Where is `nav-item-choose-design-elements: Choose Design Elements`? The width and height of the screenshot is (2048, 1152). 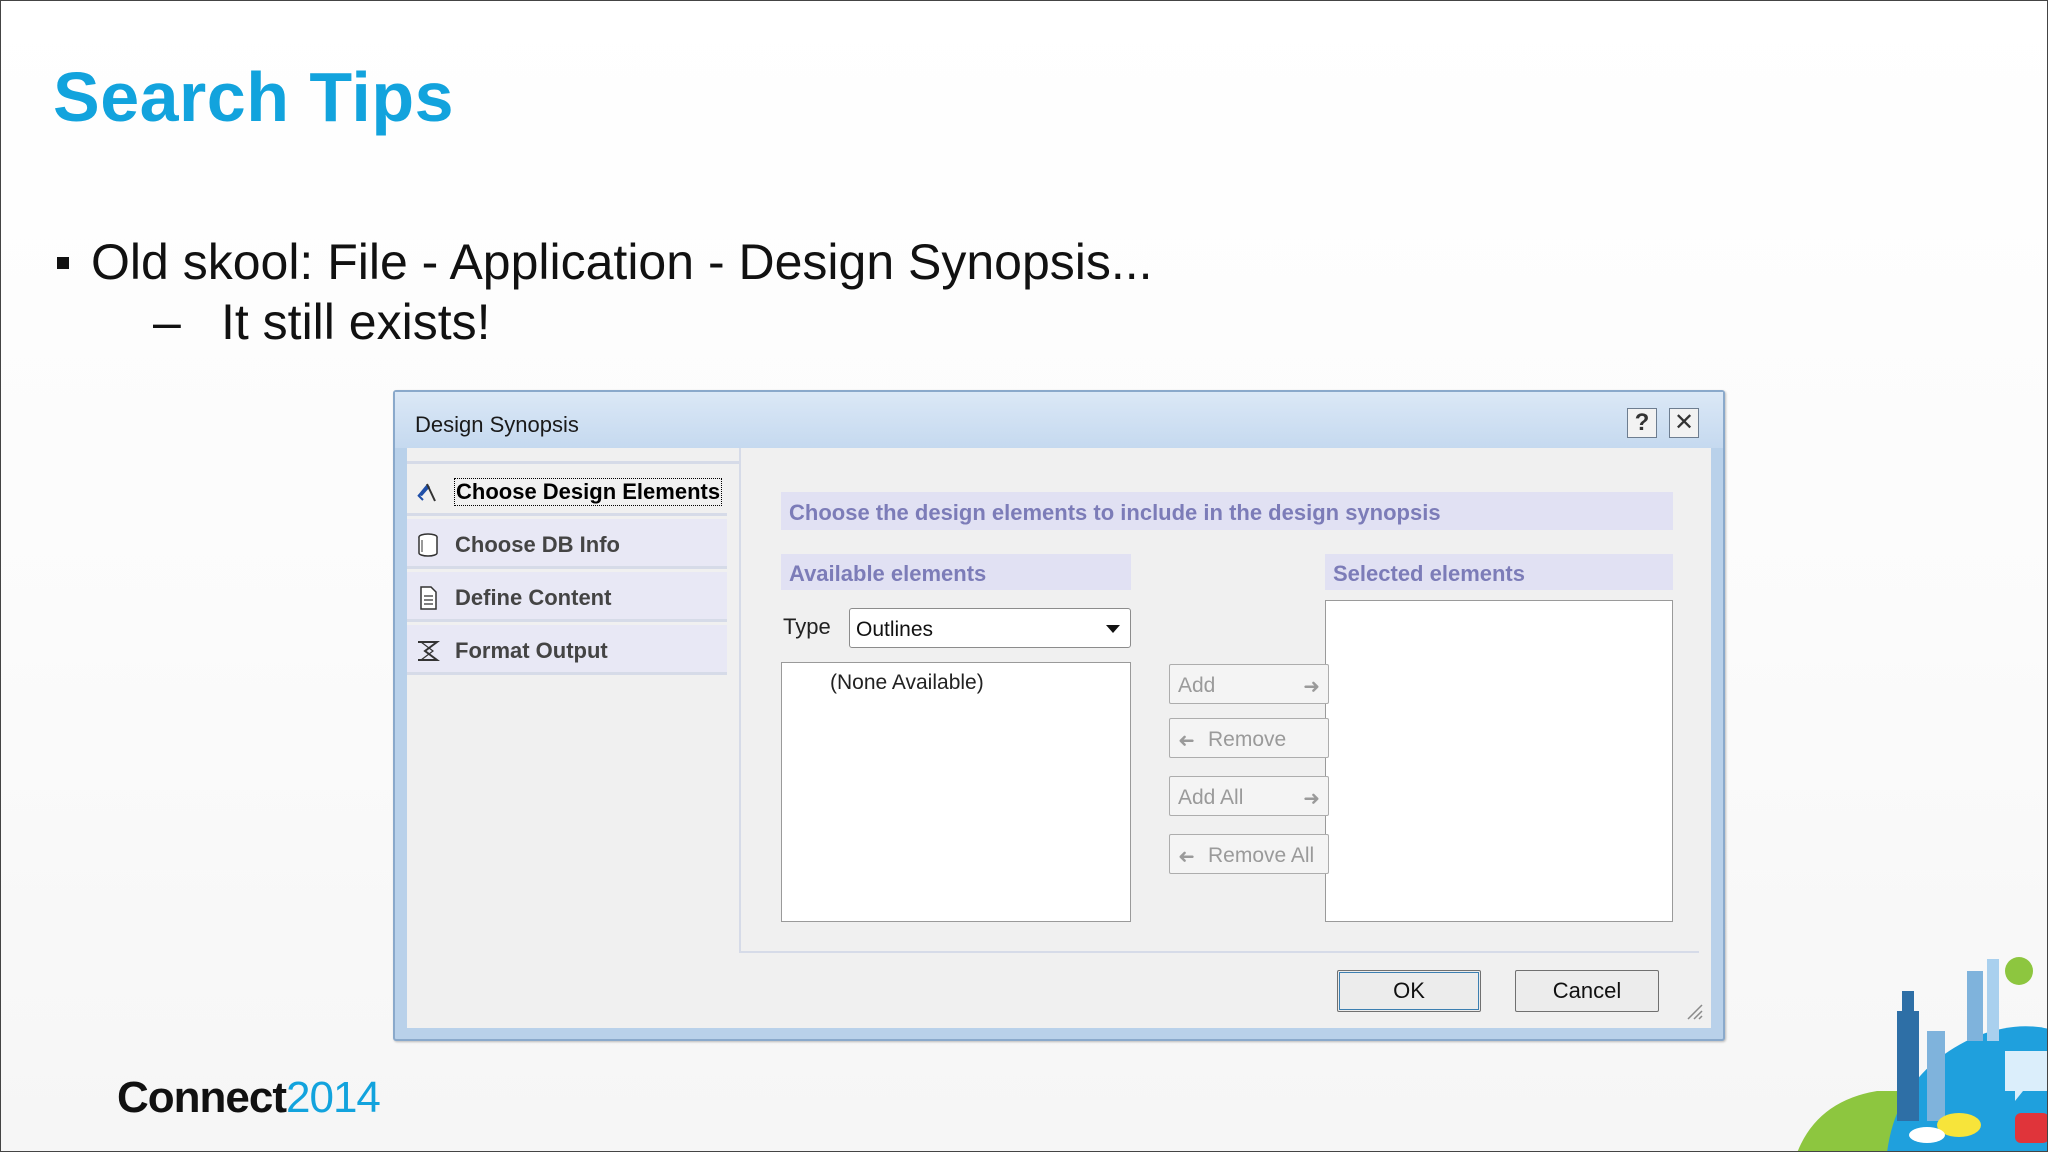
nav-item-choose-design-elements: Choose Design Elements is located at coordinates (567, 491).